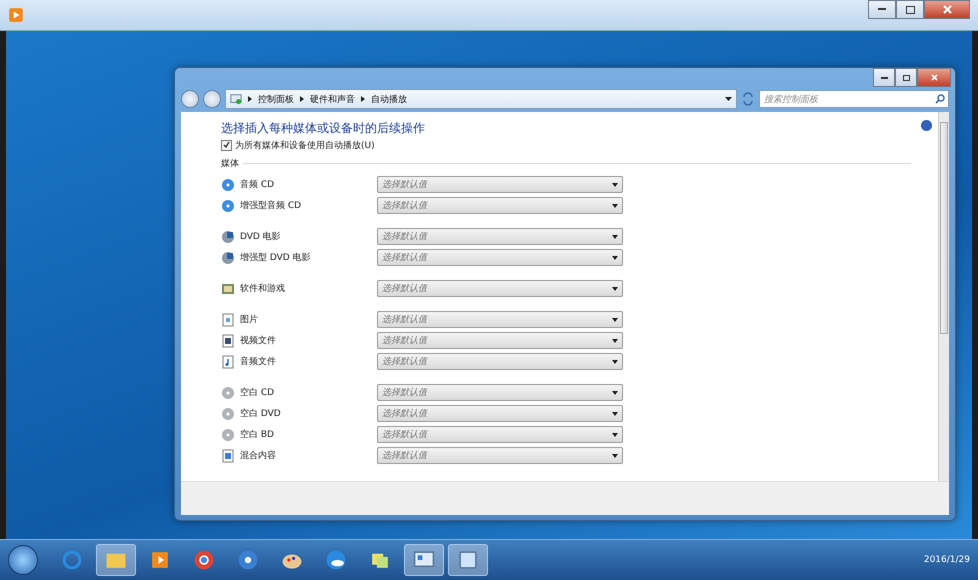 Image resolution: width=978 pixels, height=580 pixels. I want to click on autoplay-checkbox: 为所有媒体和设备使用自动播放(U), so click(571, 145).